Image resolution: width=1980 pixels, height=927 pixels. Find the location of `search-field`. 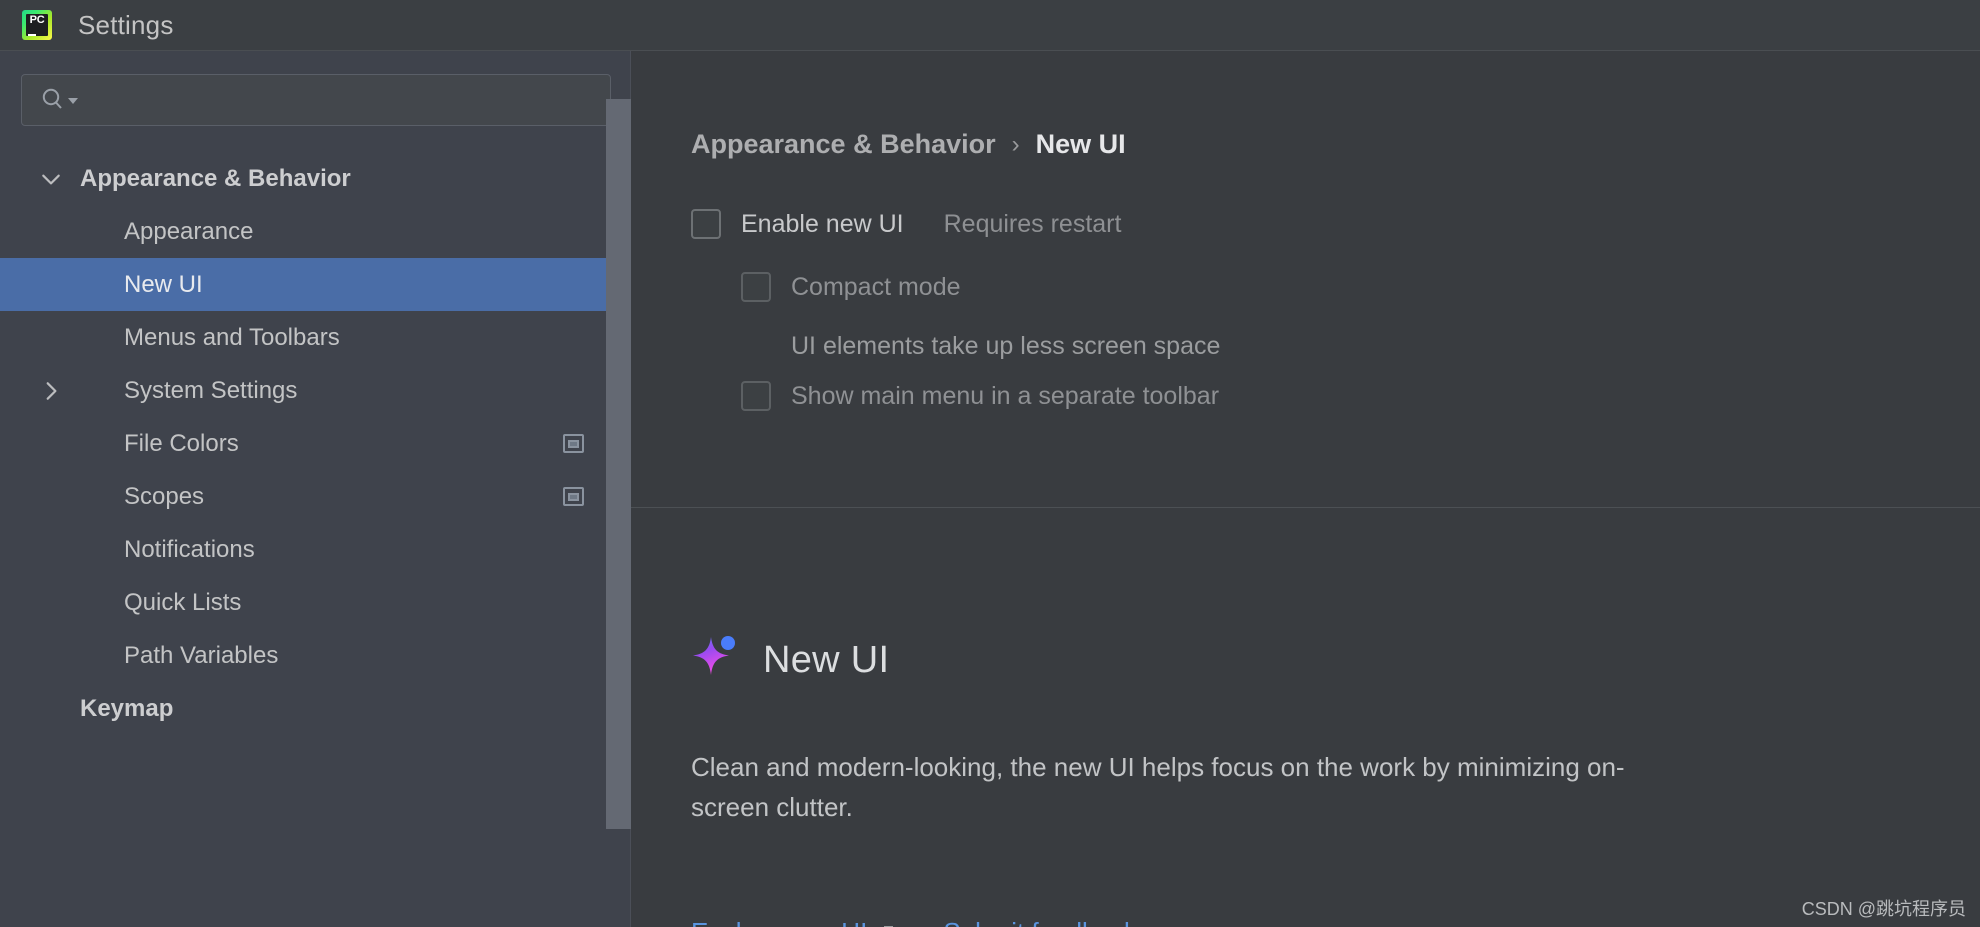

search-field is located at coordinates (316, 100).